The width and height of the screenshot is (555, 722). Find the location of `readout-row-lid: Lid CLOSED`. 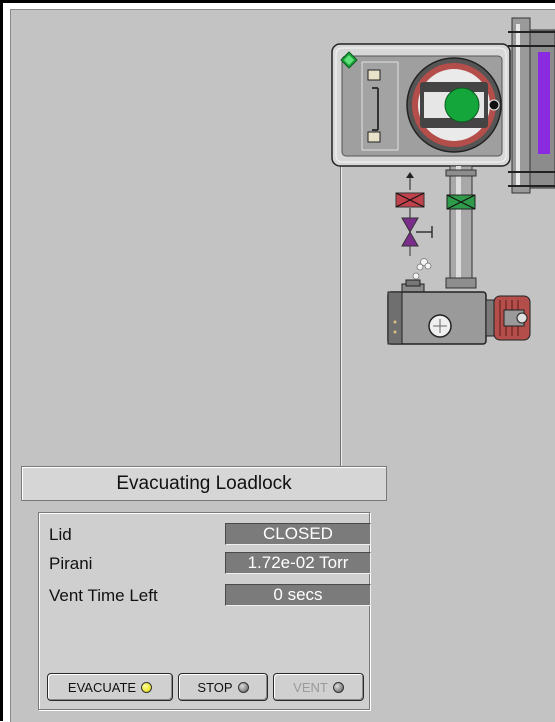

readout-row-lid: Lid CLOSED is located at coordinates (210, 534).